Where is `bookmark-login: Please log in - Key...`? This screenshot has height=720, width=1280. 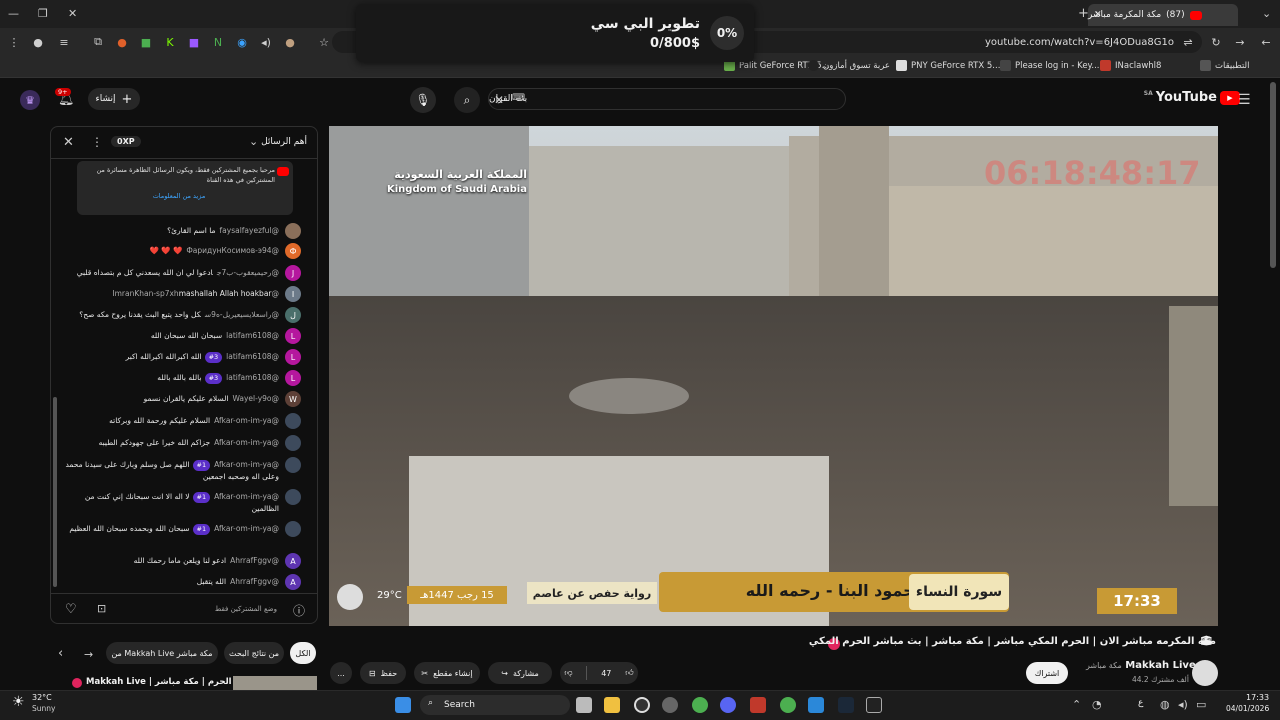
bookmark-login: Please log in - Key... is located at coordinates (1049, 65).